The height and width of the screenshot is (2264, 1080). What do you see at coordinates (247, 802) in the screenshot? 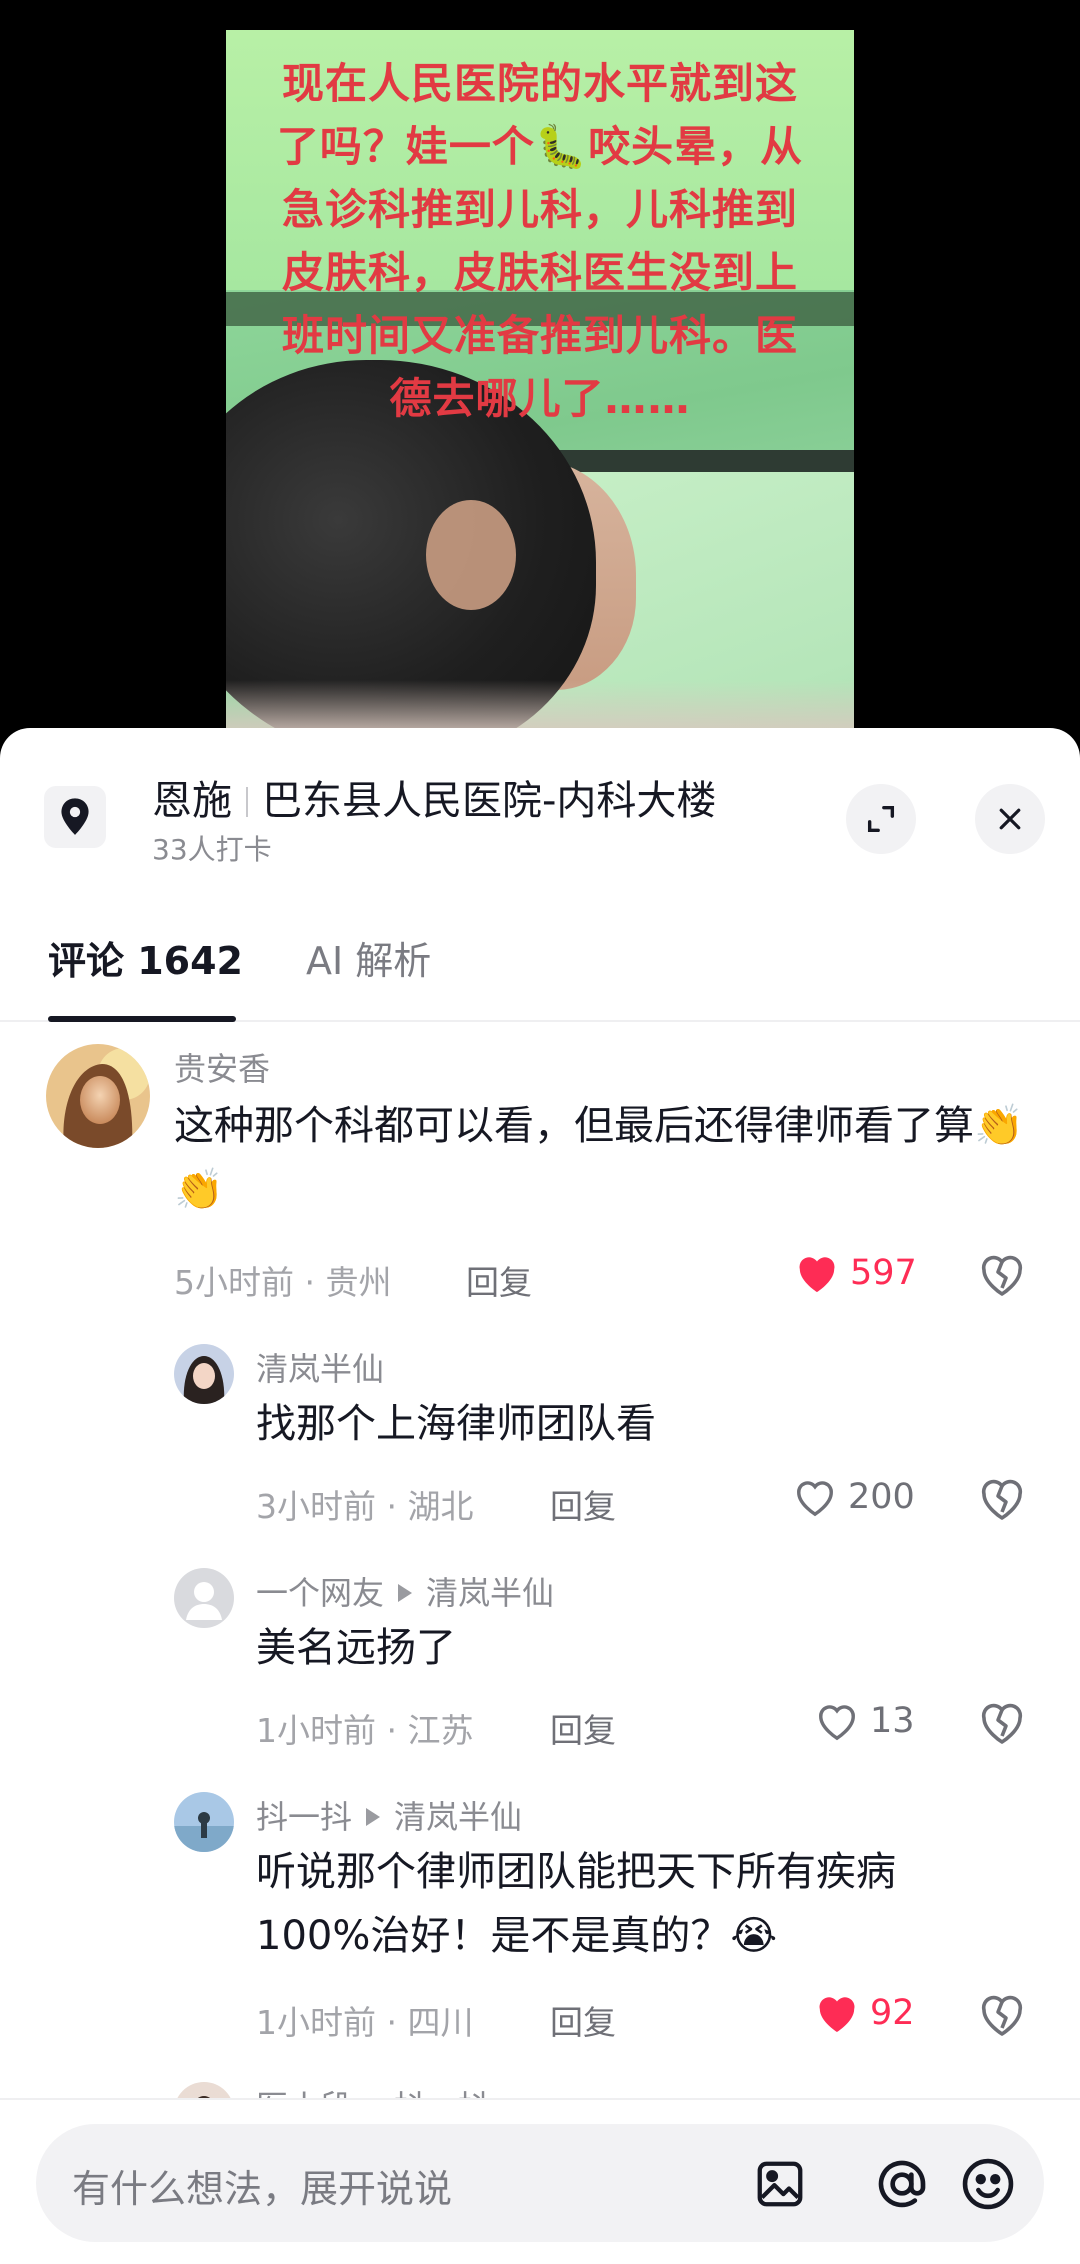
I see `divider` at bounding box center [247, 802].